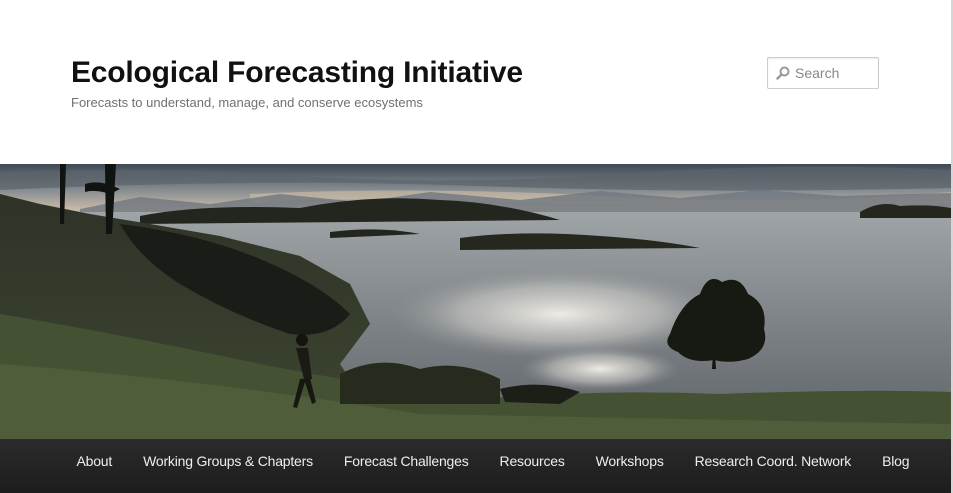 This screenshot has height=493, width=953. I want to click on nav-item-about: About, so click(94, 461).